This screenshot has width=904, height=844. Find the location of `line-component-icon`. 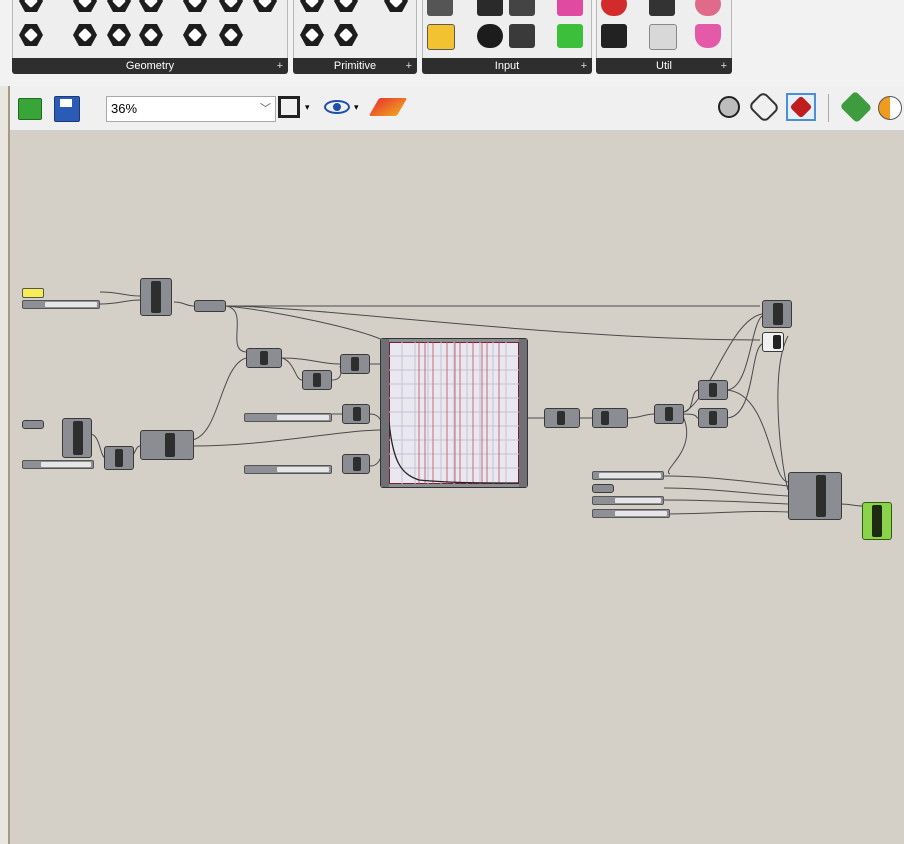

line-component-icon is located at coordinates (119, 35).